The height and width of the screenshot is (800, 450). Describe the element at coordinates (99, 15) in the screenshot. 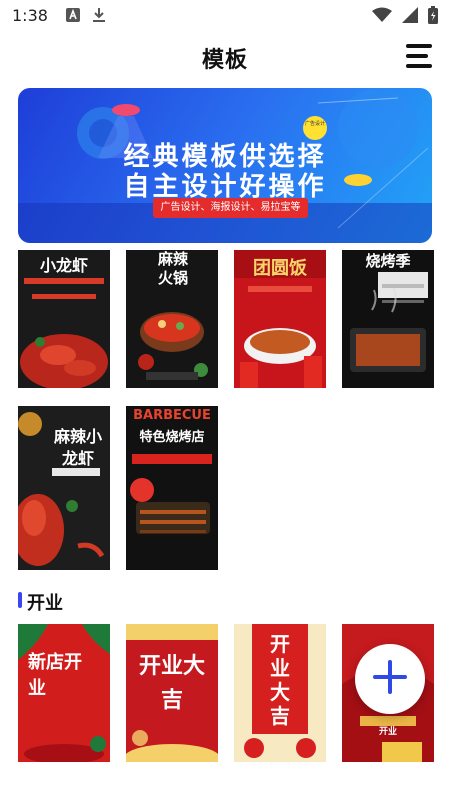

I see `download-icon` at that location.